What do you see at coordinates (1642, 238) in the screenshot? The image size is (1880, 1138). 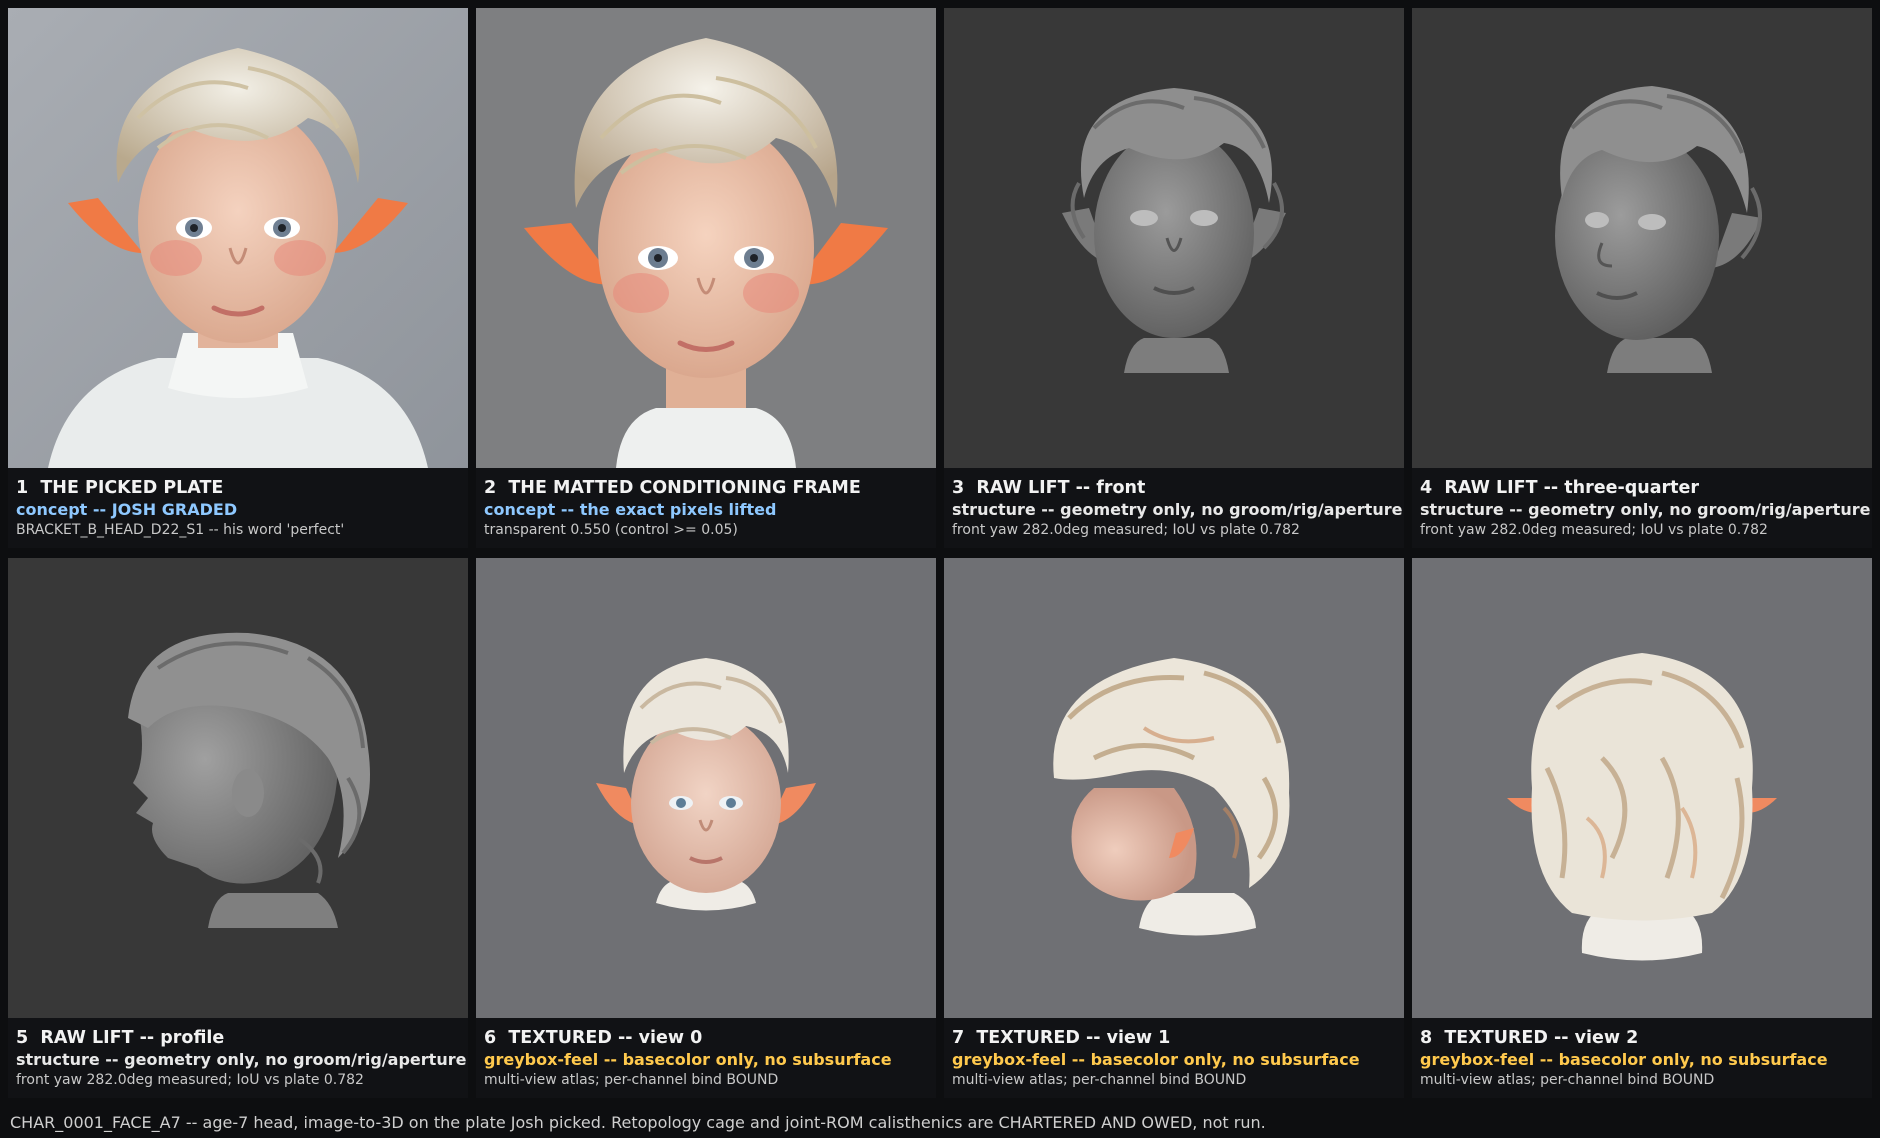 I see `raw-lift-three-quarter-image` at bounding box center [1642, 238].